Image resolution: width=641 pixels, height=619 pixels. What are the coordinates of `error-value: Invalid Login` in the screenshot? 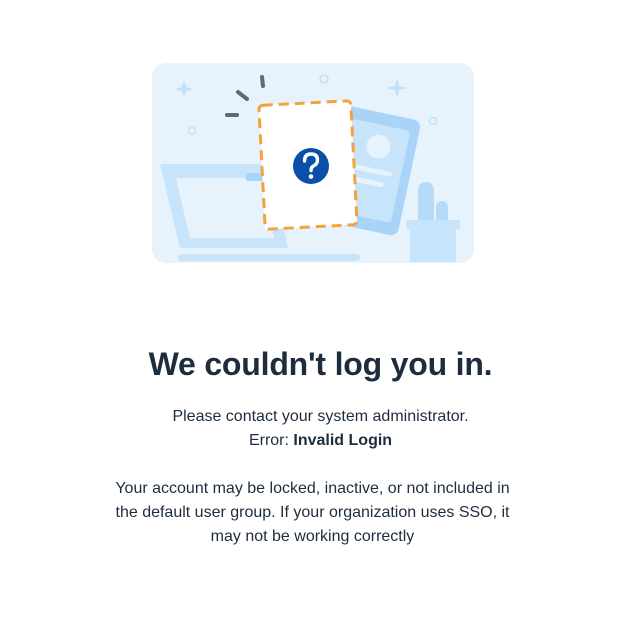 It's located at (343, 440).